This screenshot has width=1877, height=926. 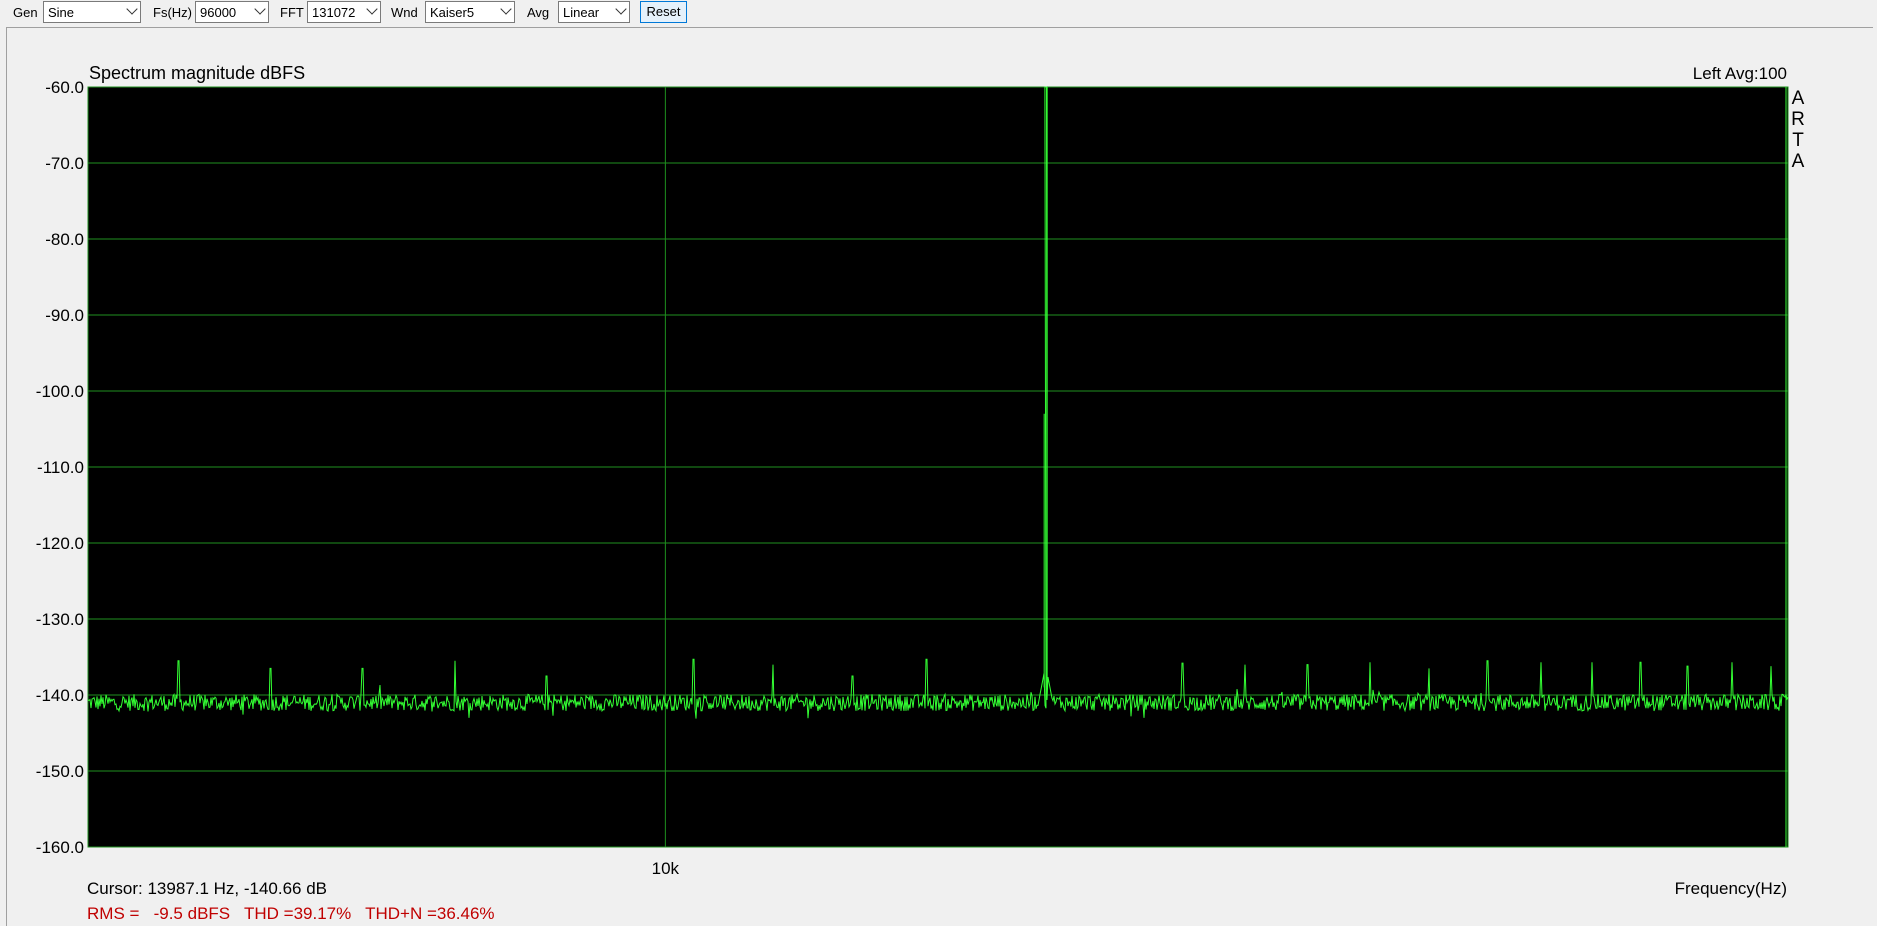 I want to click on y-tick-label: -90.0, so click(x=64, y=315).